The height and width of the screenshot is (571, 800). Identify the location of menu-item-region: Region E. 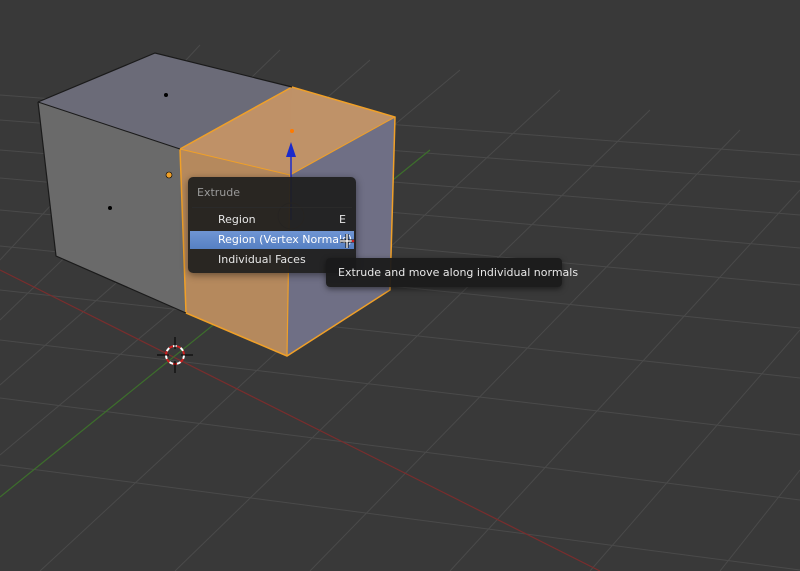
(272, 220).